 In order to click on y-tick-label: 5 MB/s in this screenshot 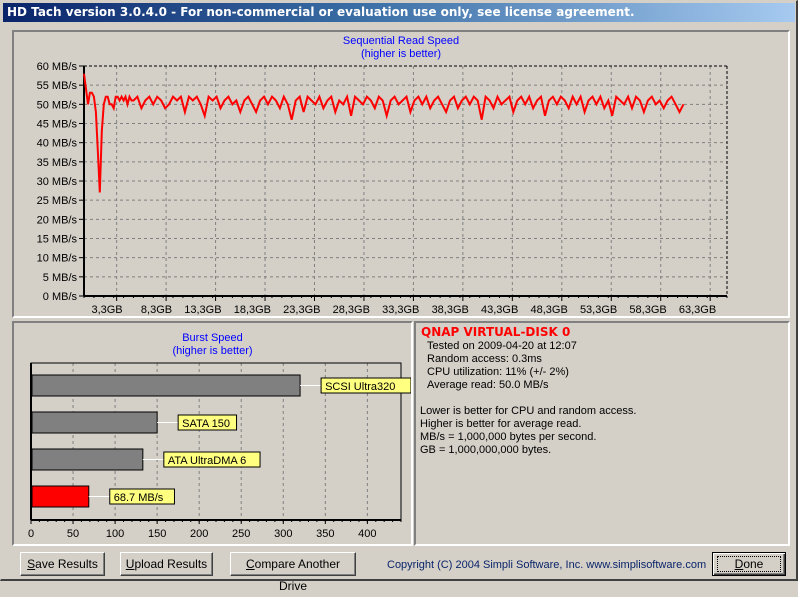, I will do `click(60, 278)`.